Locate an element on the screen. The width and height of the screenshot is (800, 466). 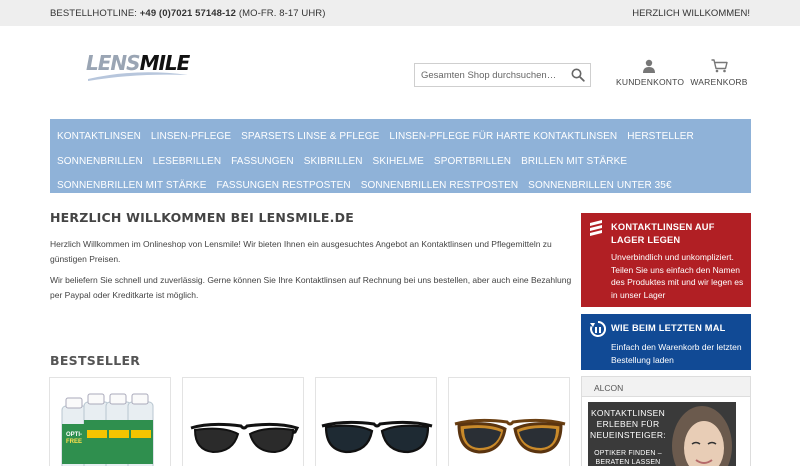
nav-item-hersteller: HERSTELLER is located at coordinates (660, 137).